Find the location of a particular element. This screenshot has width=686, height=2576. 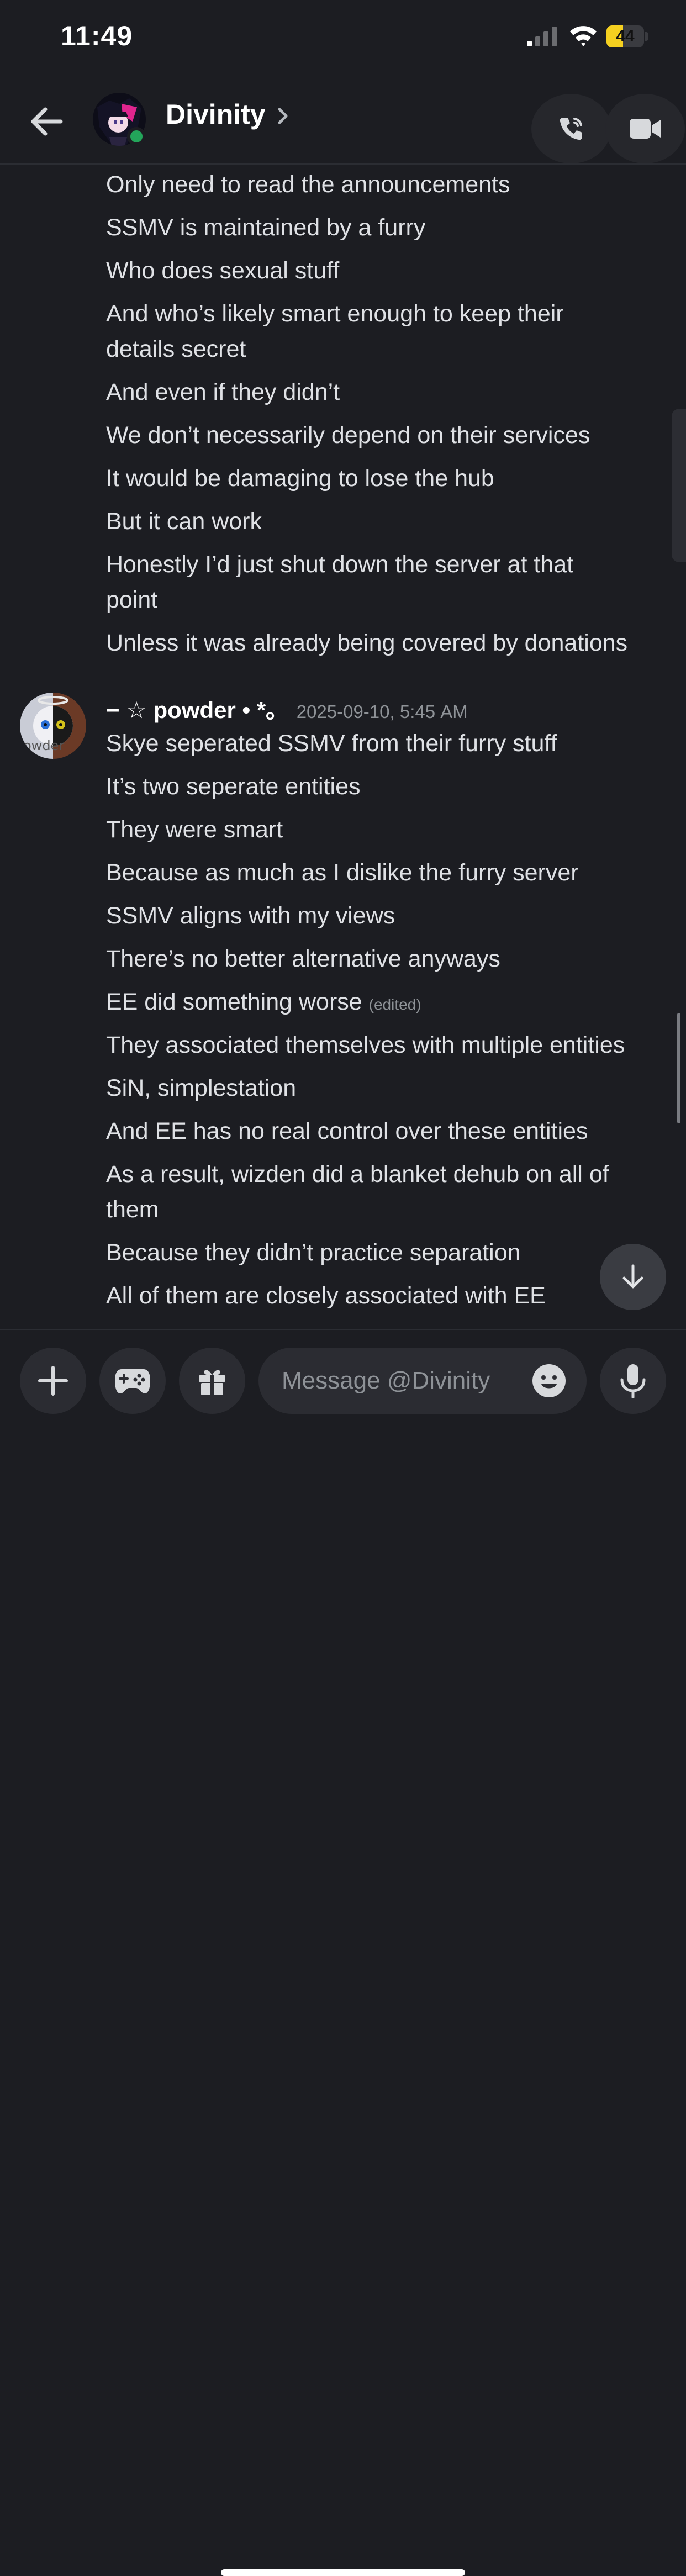

message-line: And even if they didn’t is located at coordinates (223, 392).